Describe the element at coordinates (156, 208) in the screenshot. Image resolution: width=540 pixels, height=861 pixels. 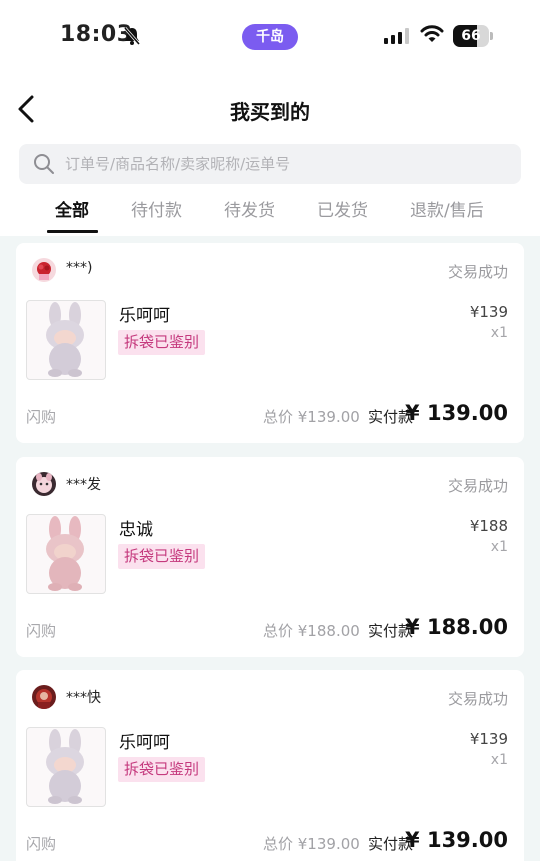
I see `tab-pending-payment: 待付款` at that location.